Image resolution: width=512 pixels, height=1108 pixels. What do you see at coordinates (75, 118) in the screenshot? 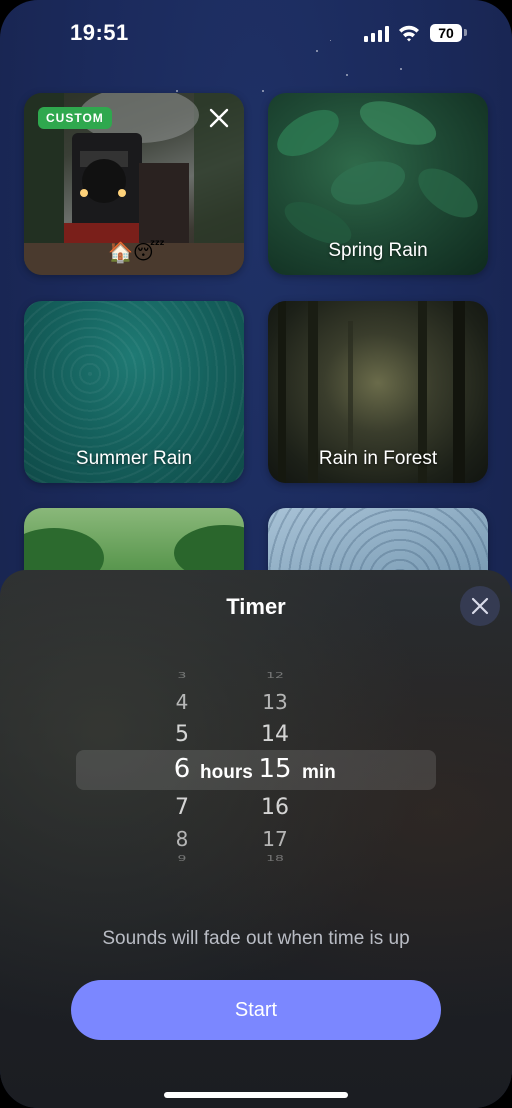
I see `custom-badge: CUSTOM` at bounding box center [75, 118].